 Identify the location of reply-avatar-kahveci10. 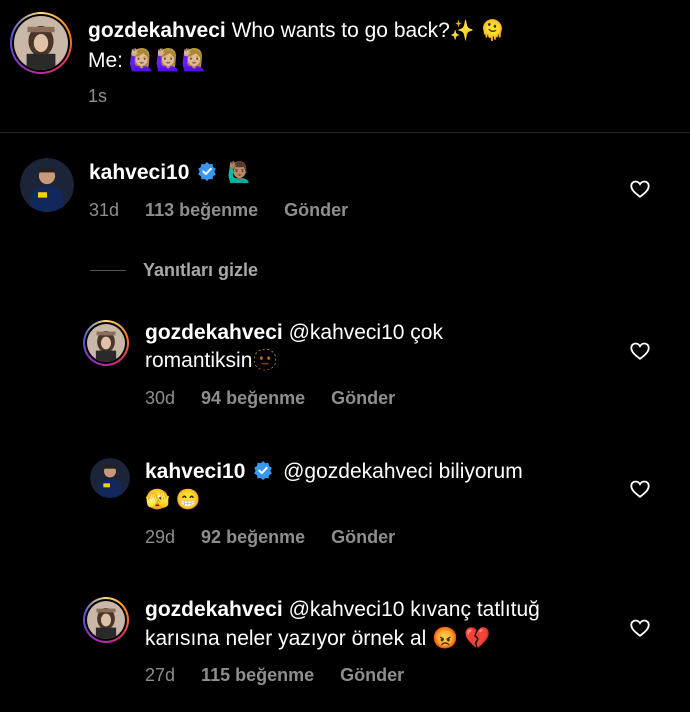
(110, 478).